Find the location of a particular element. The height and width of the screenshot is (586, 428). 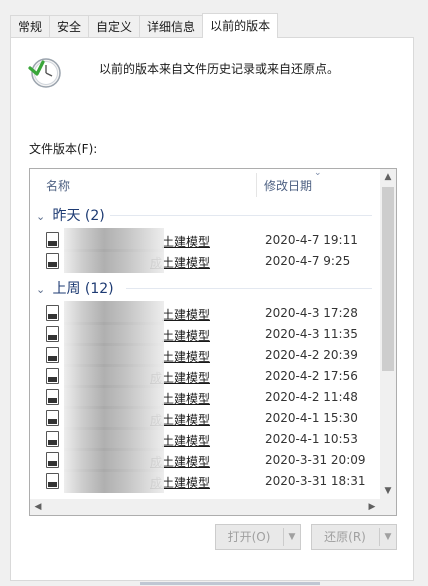

list-item: 土建模型 2020-4-3 17:28 is located at coordinates (205, 313).